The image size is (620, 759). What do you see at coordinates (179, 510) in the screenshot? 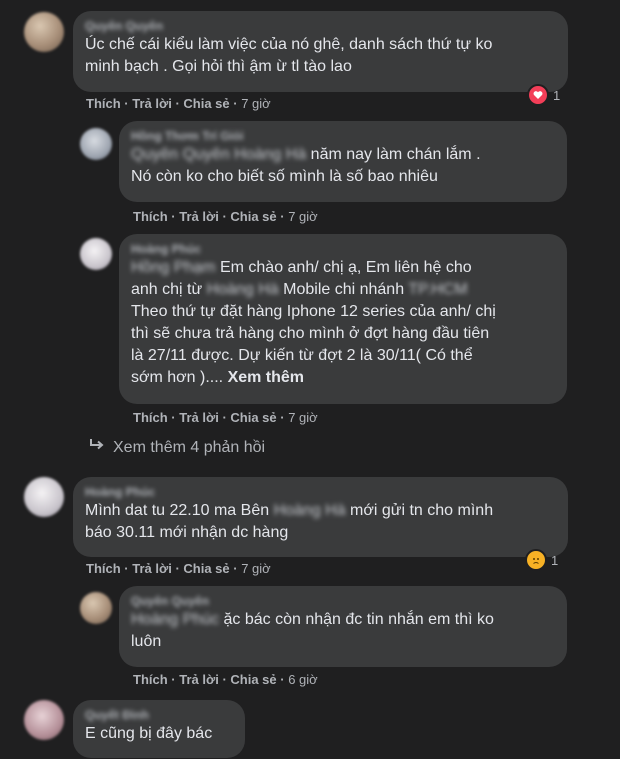
I see `comment-body: Mình dat tu 22.10 ma Bên` at bounding box center [179, 510].